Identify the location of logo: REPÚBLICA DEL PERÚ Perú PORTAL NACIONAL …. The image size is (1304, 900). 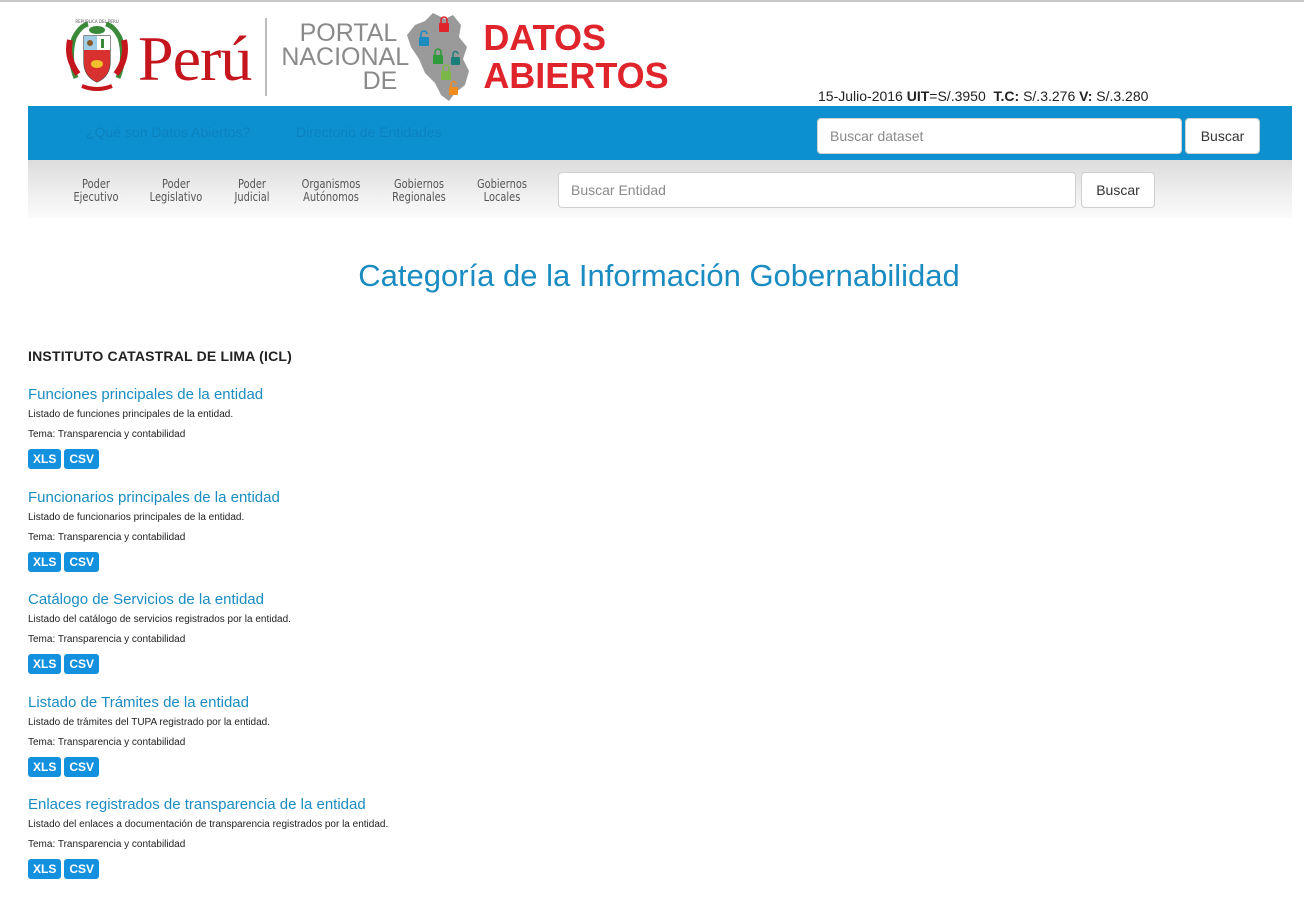
(366, 57).